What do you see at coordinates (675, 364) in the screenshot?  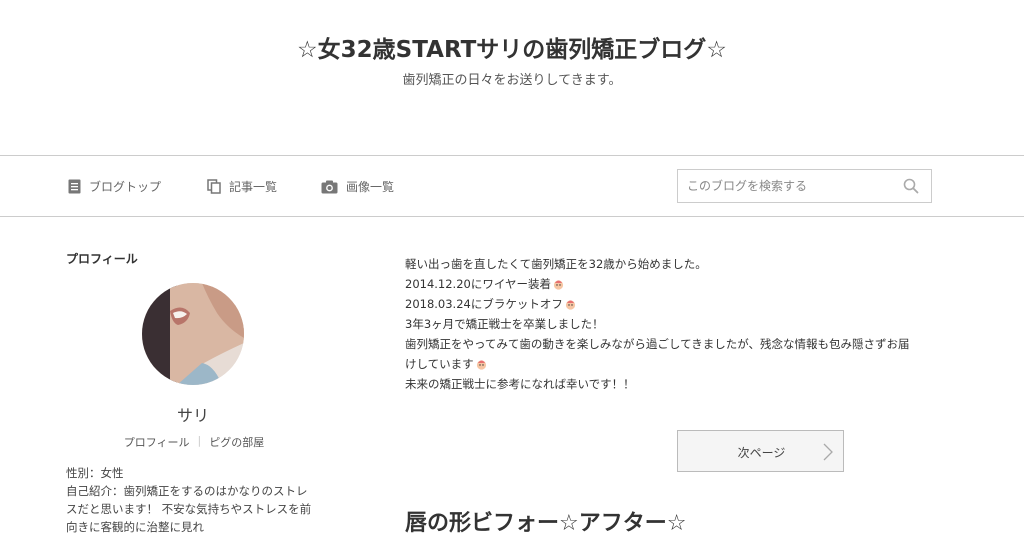 I see `intro-line: けしています` at bounding box center [675, 364].